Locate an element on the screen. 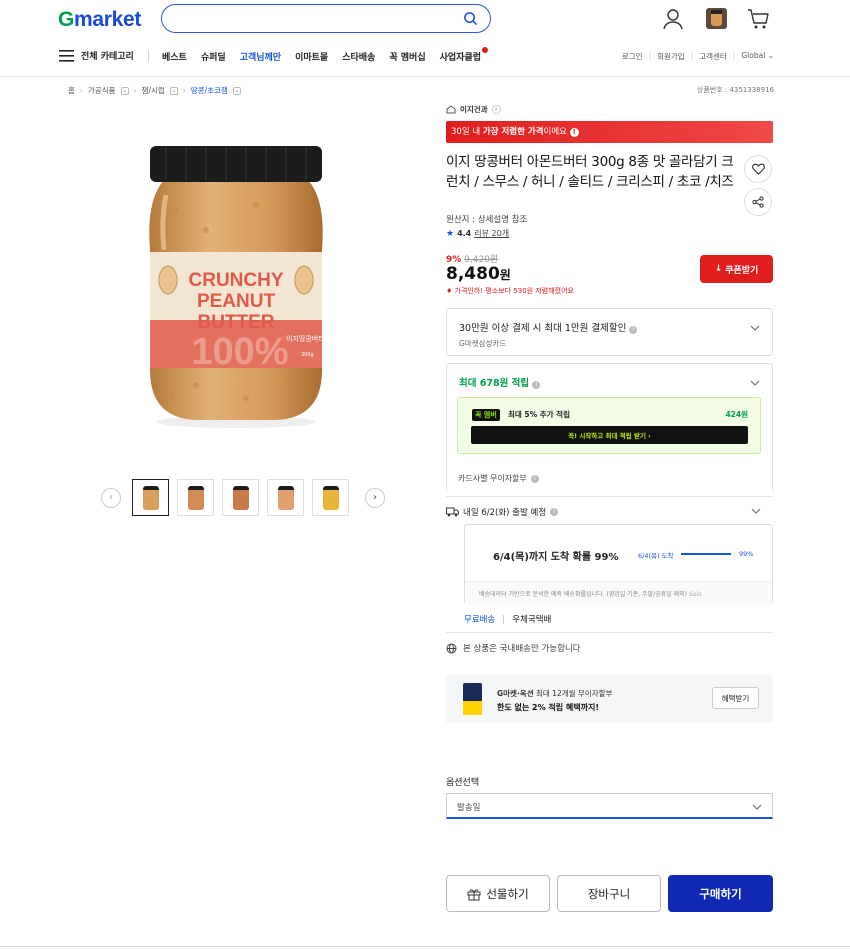 The height and width of the screenshot is (949, 850). domestic-text: 본 상품은 국내배송만 가능합니다 is located at coordinates (522, 649).